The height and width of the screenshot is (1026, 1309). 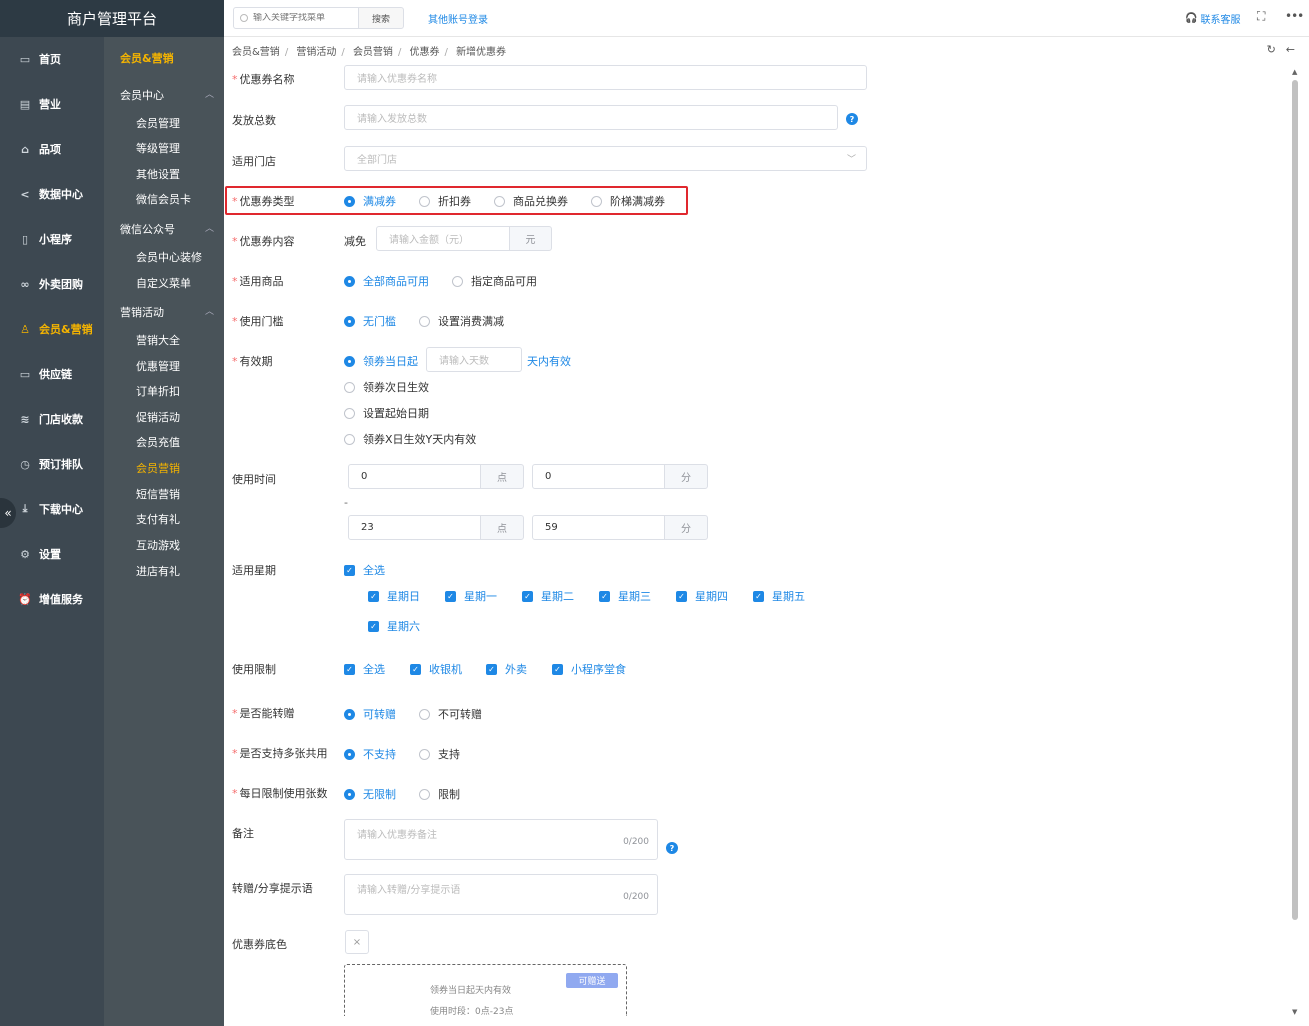 What do you see at coordinates (414, 476) in the screenshot?
I see `start-hour-input: 0` at bounding box center [414, 476].